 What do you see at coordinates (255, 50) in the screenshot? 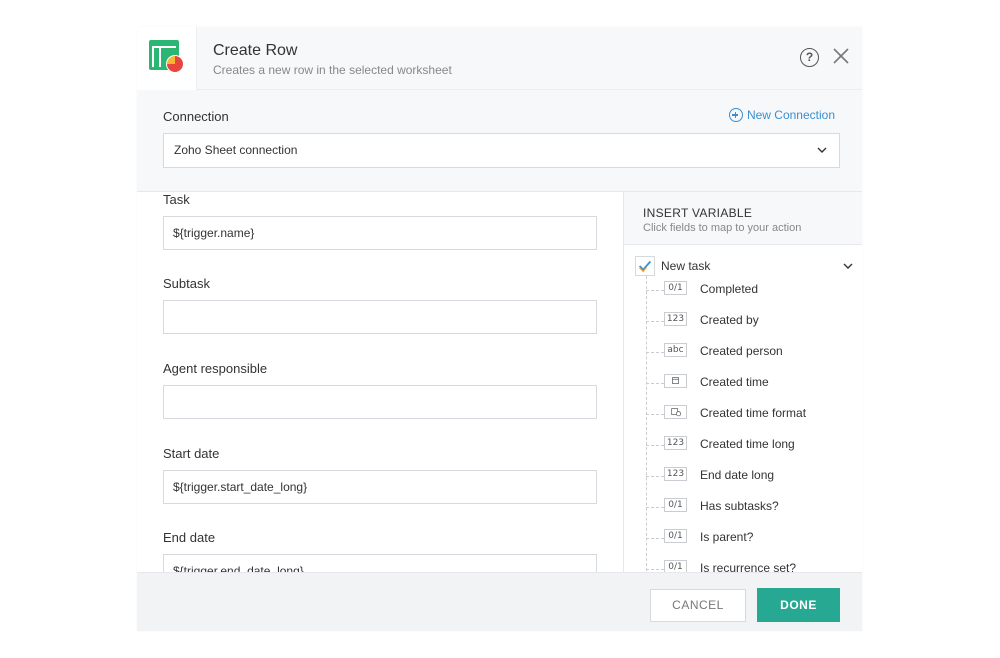
I see `dialog-title: Create Row` at bounding box center [255, 50].